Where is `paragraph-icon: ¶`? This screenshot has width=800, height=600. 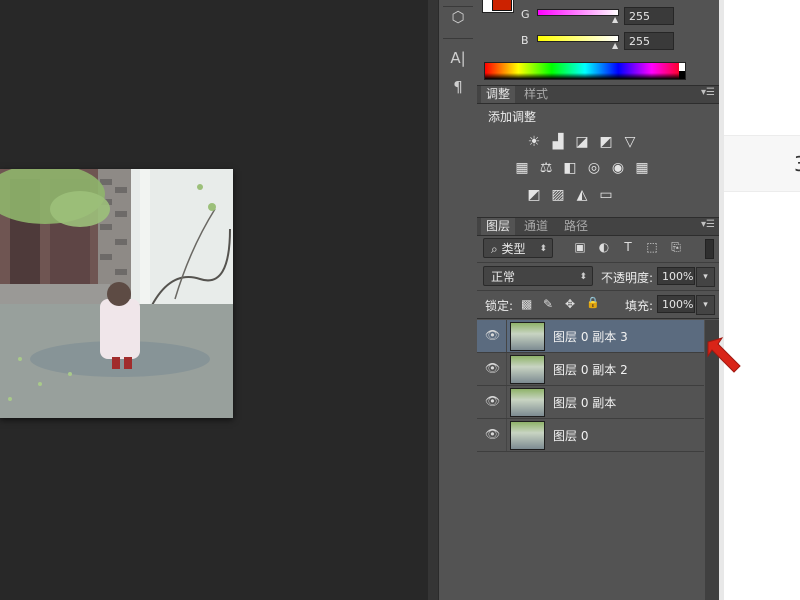 paragraph-icon: ¶ is located at coordinates (458, 87).